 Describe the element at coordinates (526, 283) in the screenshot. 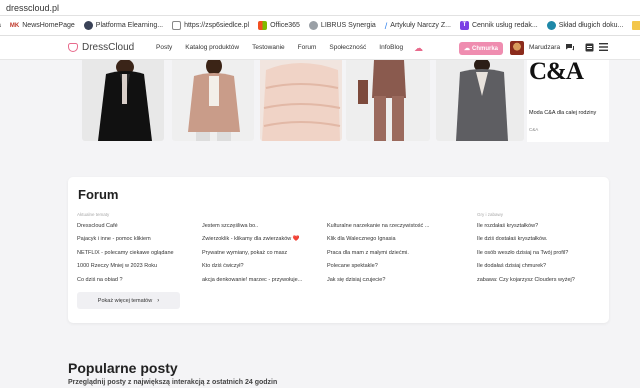

I see `forum-topic: zabawa: Czy kojarzysz Clouders wyżej?` at that location.